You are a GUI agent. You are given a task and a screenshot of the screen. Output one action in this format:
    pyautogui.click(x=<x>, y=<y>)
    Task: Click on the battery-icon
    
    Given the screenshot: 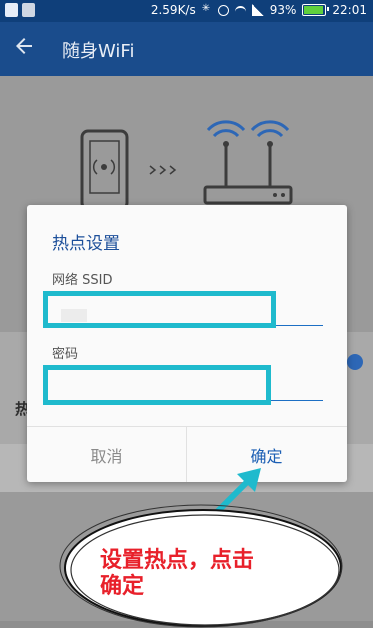 What is the action you would take?
    pyautogui.click(x=316, y=10)
    